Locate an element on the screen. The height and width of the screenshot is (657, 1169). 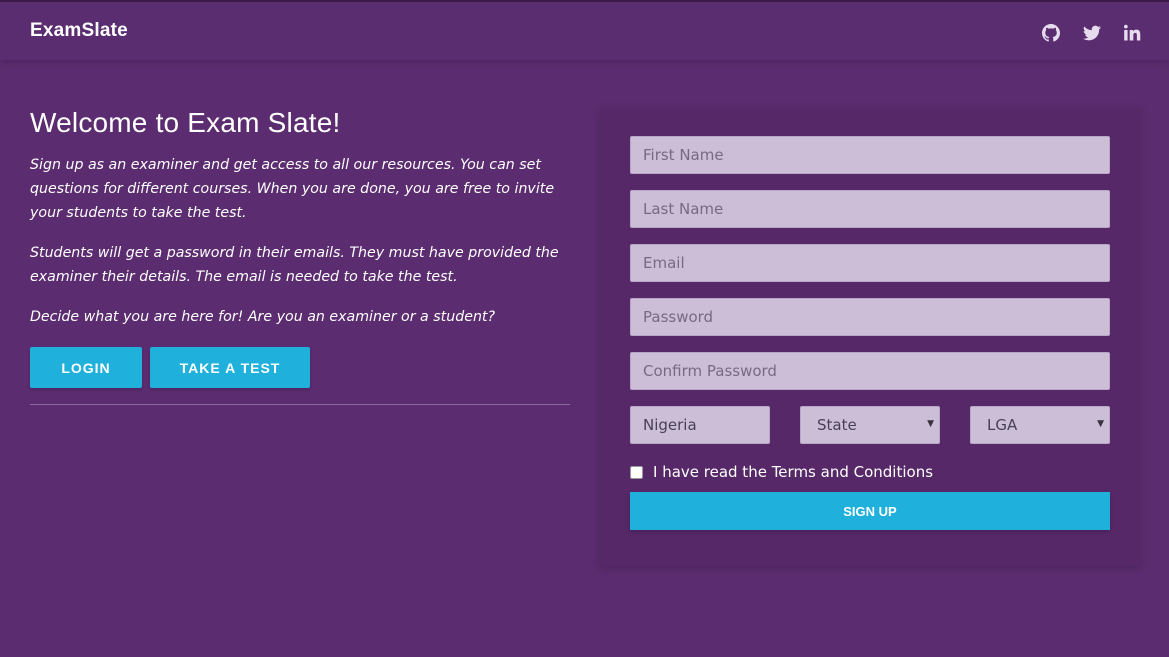
action-buttons: LOGIN TAKE A TEST is located at coordinates (170, 367).